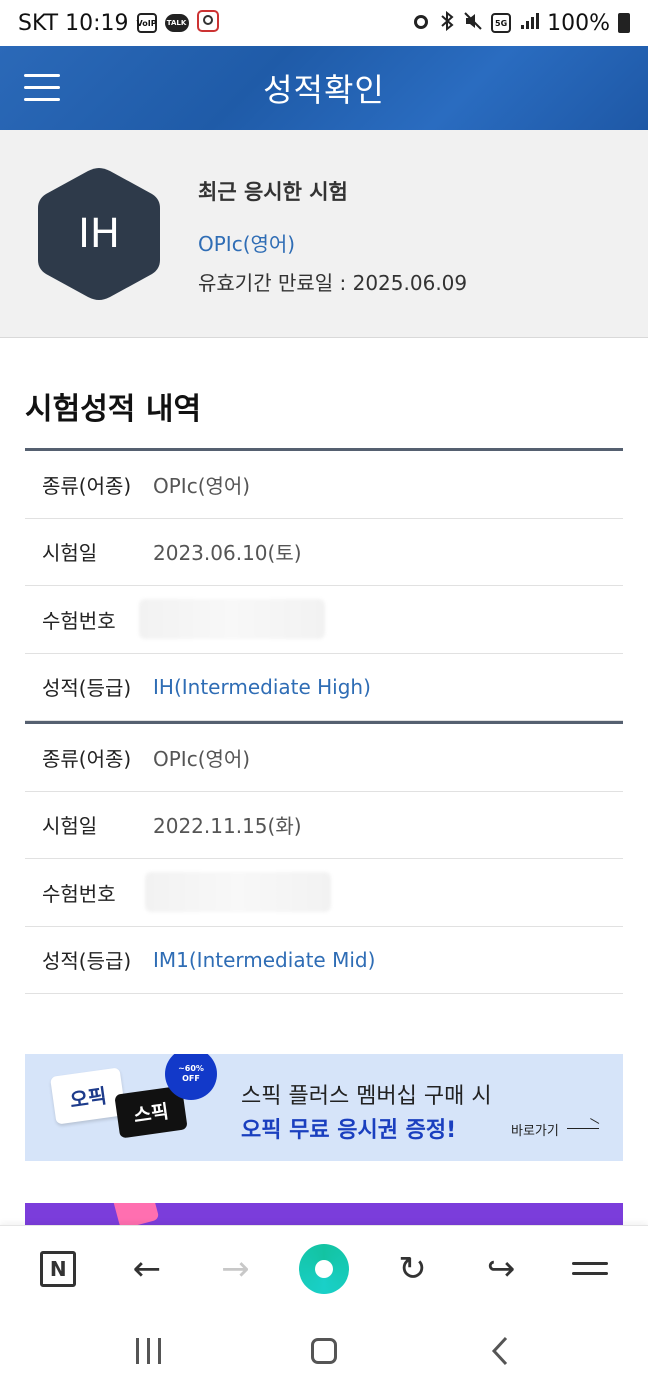 This screenshot has height=1390, width=648. I want to click on refresh-icon: ↻, so click(412, 1268).